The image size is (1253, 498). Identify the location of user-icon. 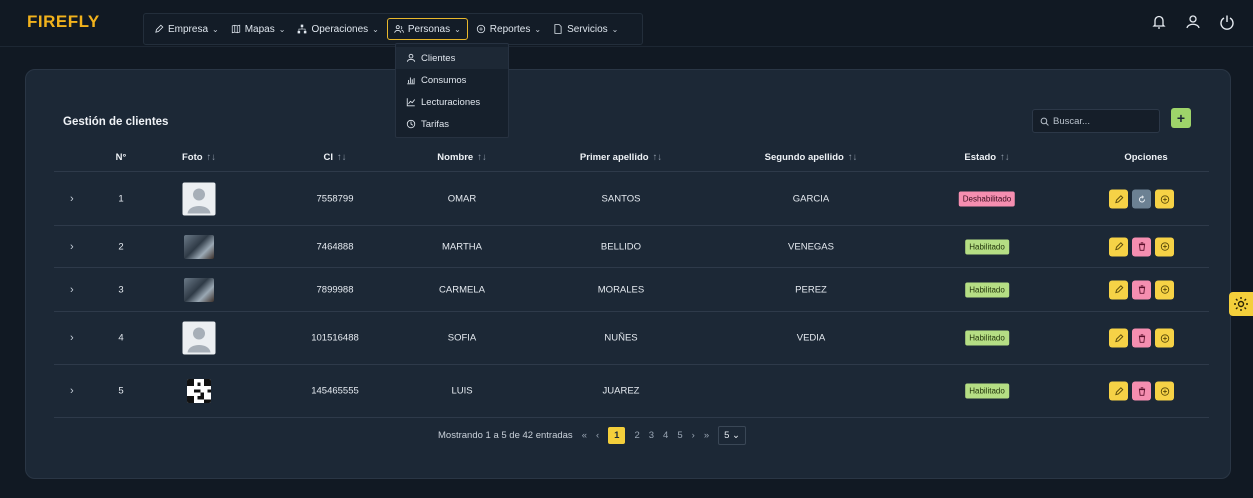
(1193, 22).